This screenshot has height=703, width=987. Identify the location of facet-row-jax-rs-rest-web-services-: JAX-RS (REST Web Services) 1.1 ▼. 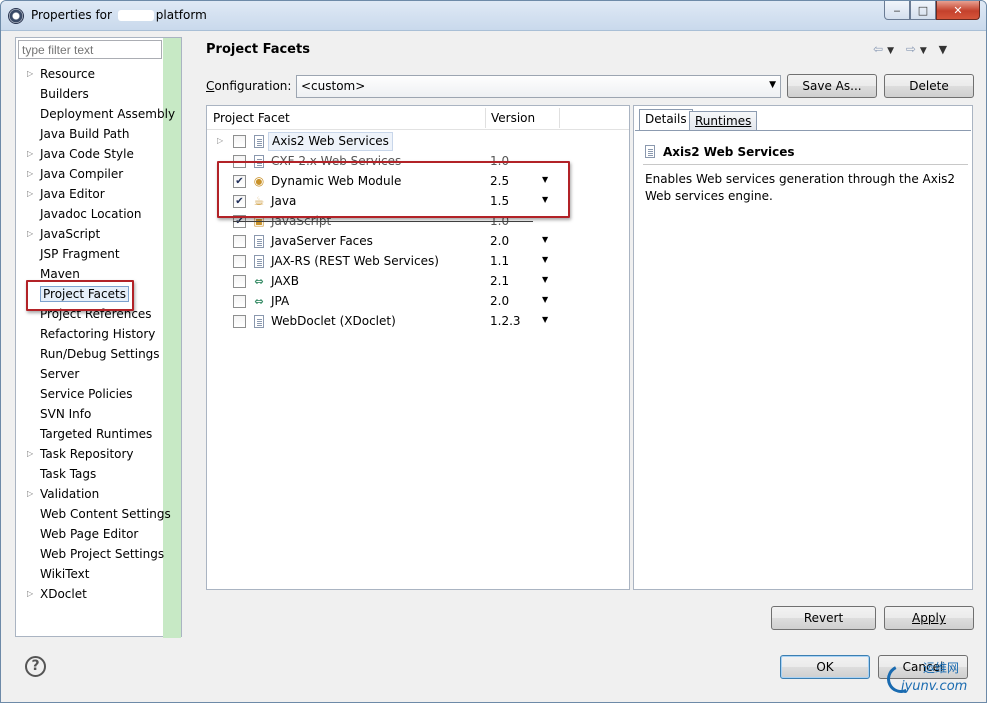
(418, 262).